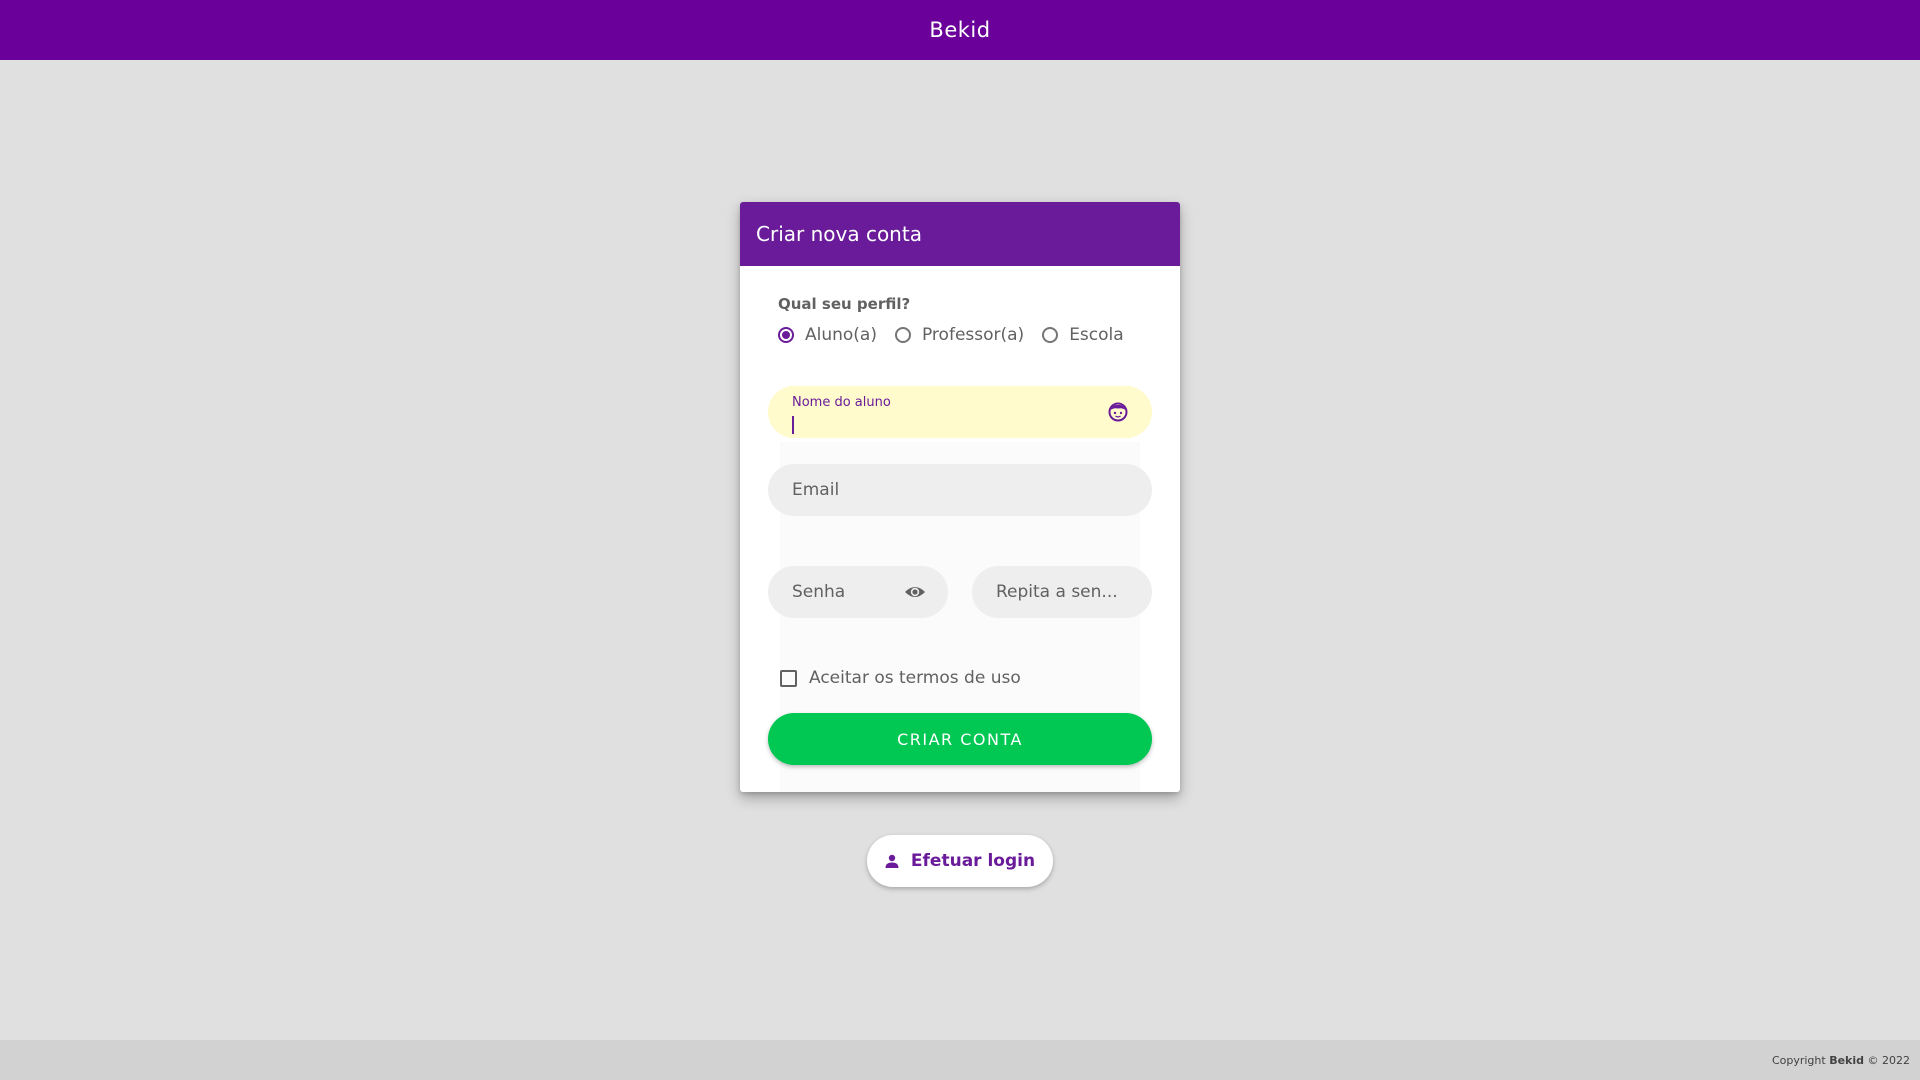 The image size is (1920, 1080). Describe the element at coordinates (1846, 1060) in the screenshot. I see `copyright-brand: Bekid` at that location.